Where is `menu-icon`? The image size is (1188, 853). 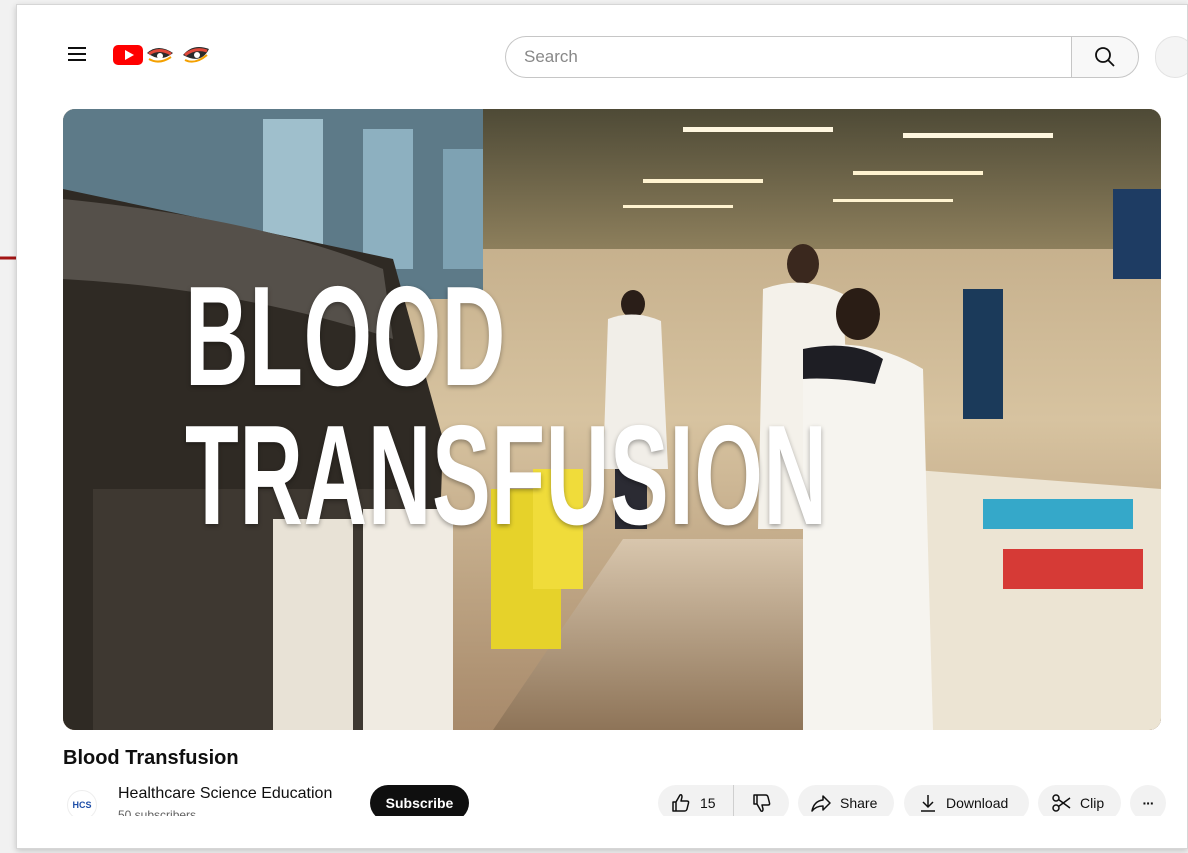
menu-icon is located at coordinates (78, 54).